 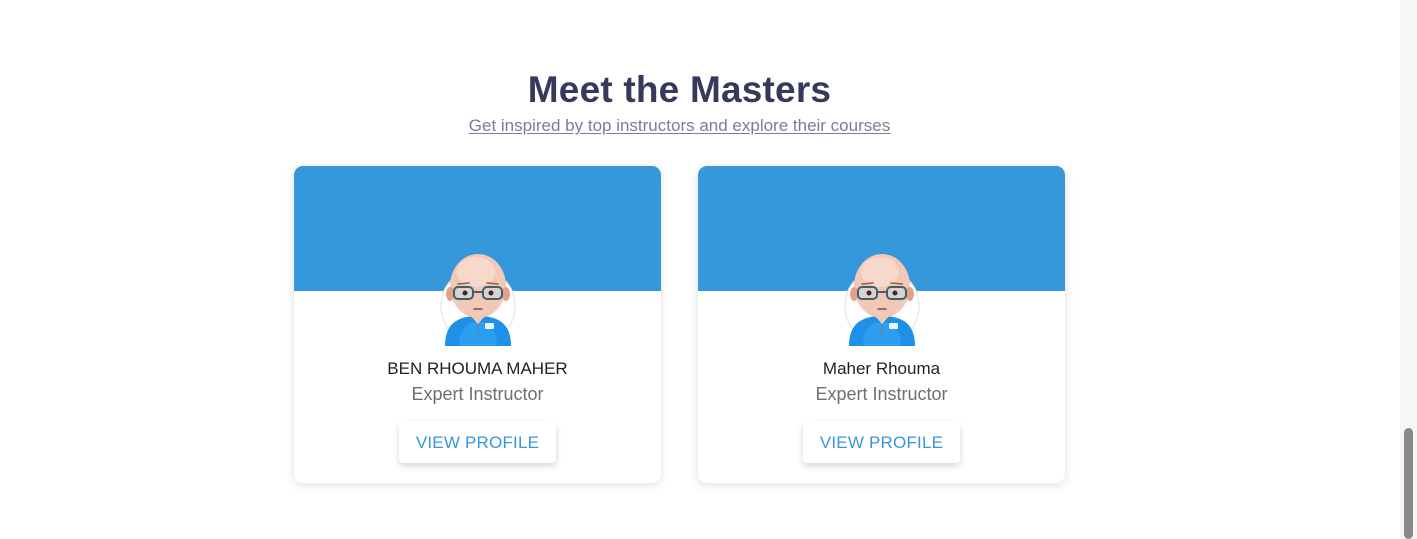 I want to click on section-title: Meet the Masters, so click(x=679, y=89).